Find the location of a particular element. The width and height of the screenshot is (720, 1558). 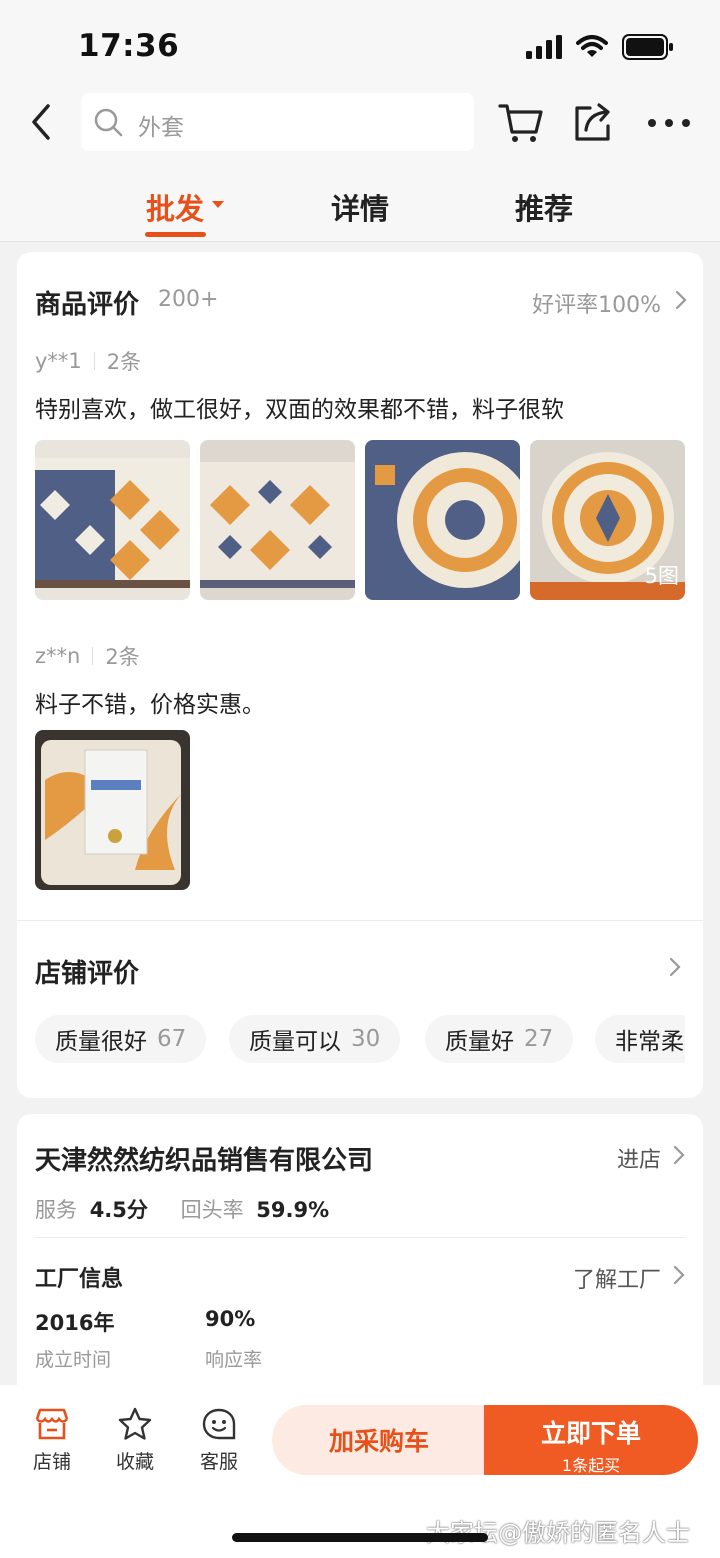

return-label: 回头率 is located at coordinates (212, 1210).